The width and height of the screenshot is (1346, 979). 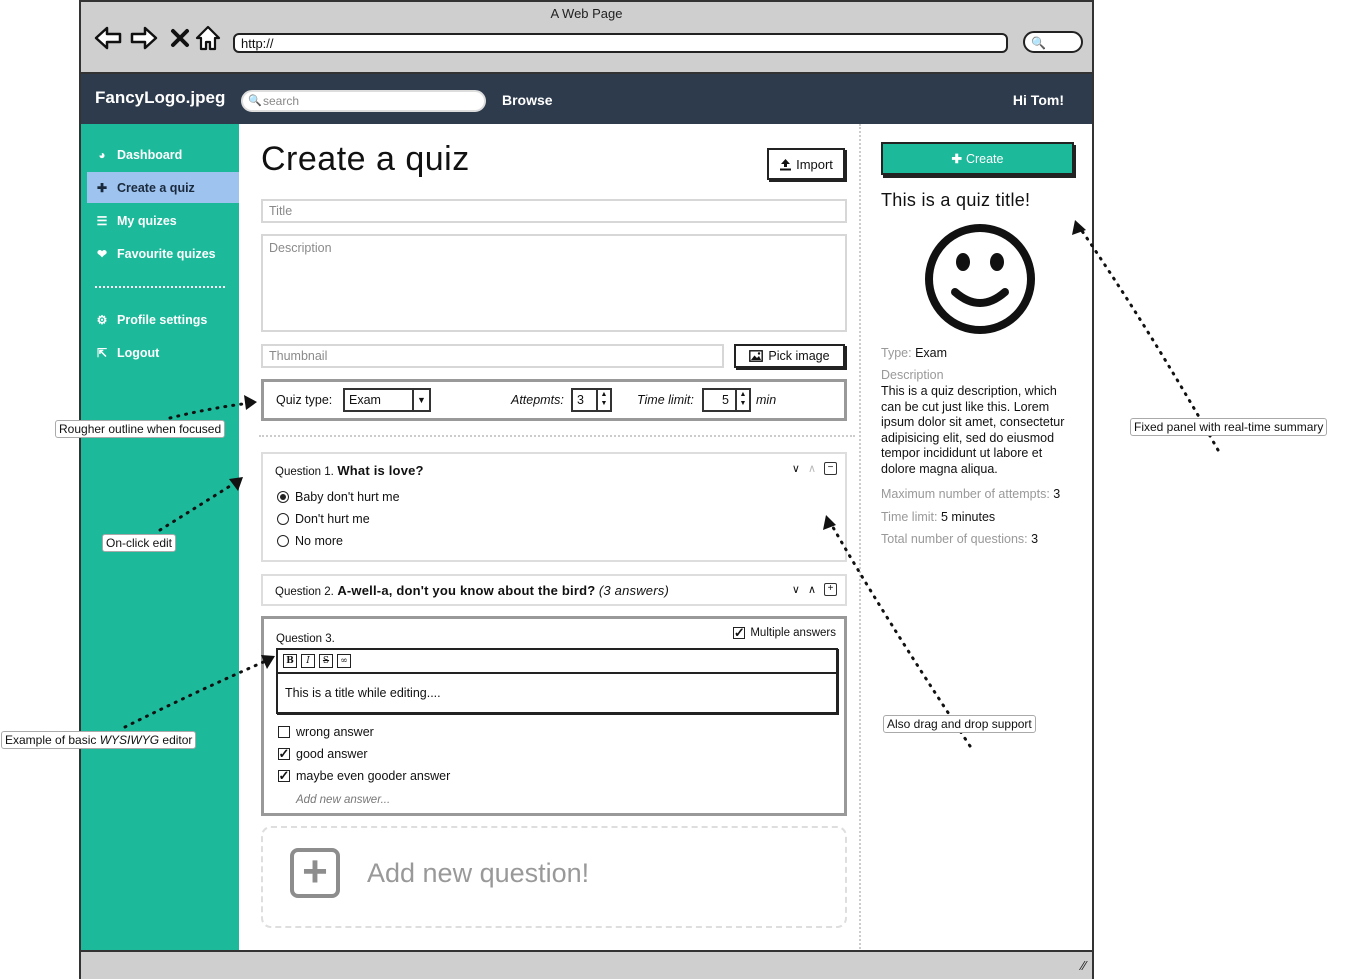 What do you see at coordinates (180, 38) in the screenshot?
I see `stop-icon` at bounding box center [180, 38].